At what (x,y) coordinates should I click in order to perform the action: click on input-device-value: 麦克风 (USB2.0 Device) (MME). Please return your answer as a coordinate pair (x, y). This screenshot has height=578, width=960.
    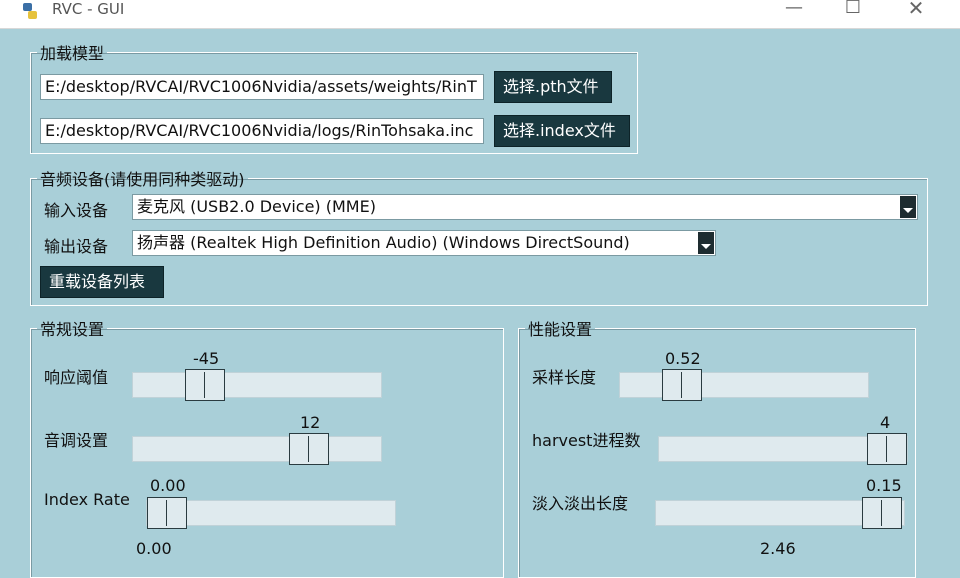
    Looking at the image, I should click on (256, 206).